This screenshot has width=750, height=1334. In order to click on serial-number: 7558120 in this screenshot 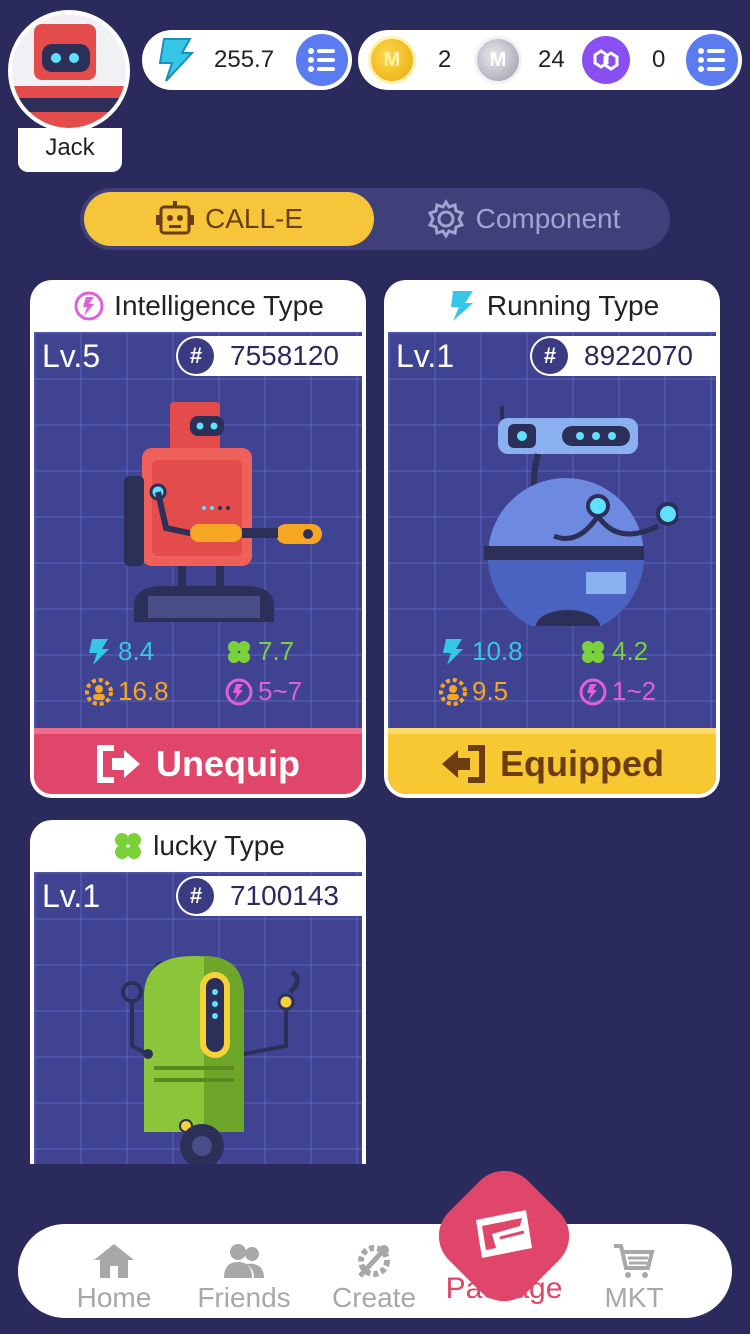, I will do `click(285, 355)`.